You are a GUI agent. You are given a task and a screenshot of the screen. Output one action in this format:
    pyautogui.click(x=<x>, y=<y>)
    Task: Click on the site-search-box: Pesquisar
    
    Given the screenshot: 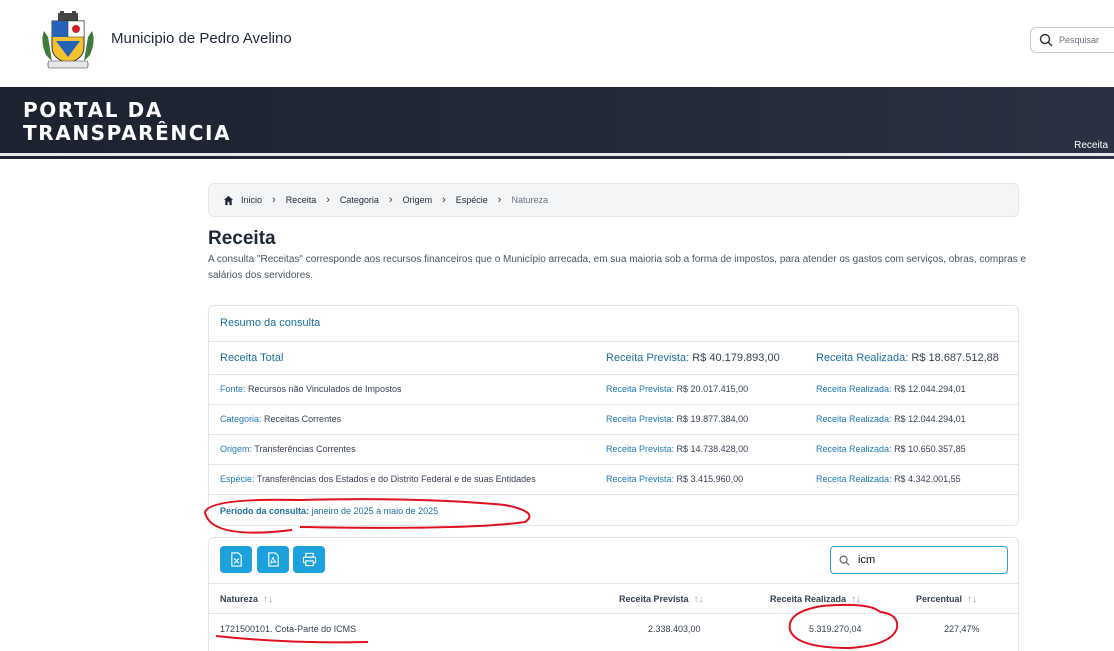 What is the action you would take?
    pyautogui.click(x=1072, y=40)
    